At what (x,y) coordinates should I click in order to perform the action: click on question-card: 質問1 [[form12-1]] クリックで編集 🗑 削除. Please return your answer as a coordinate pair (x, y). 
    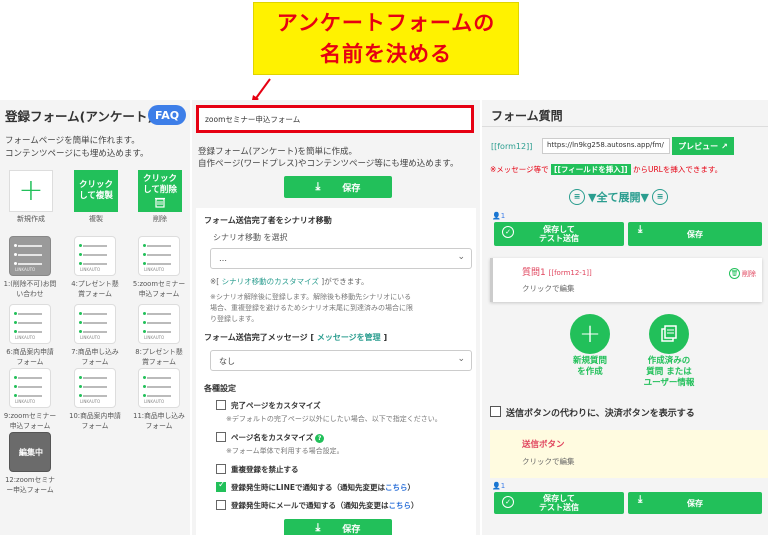
    Looking at the image, I should click on (626, 280).